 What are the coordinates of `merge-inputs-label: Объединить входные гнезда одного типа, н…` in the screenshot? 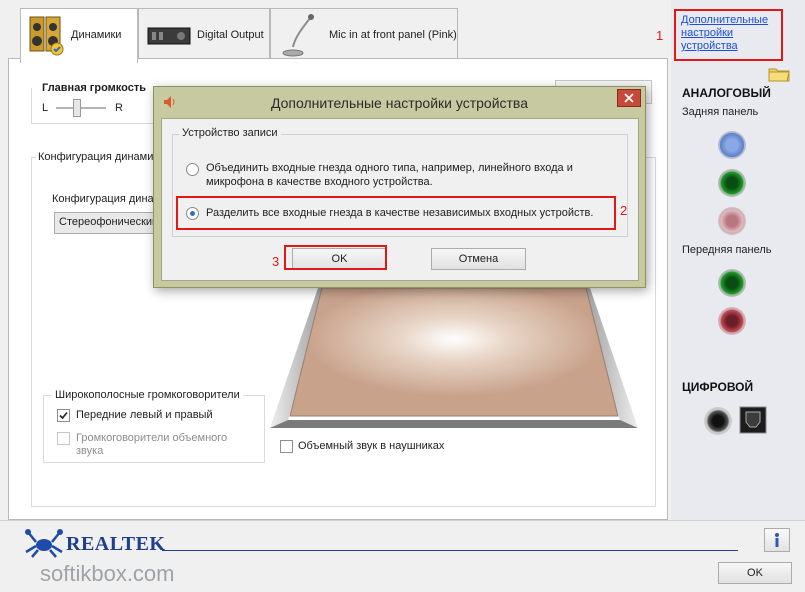 It's located at (389, 175).